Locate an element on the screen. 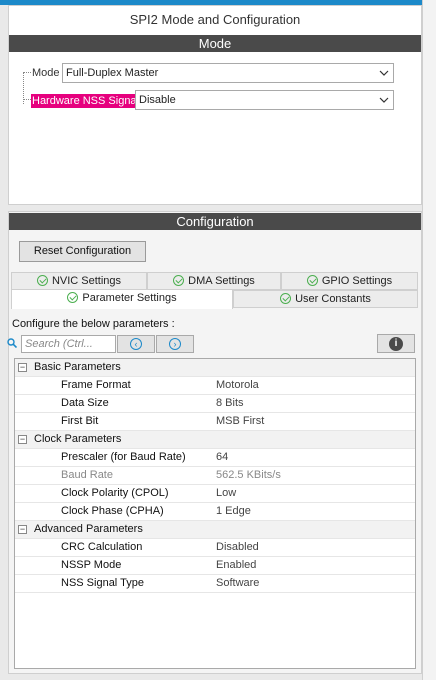 This screenshot has width=436, height=680. tab-label: NVIC Settings is located at coordinates (86, 281).